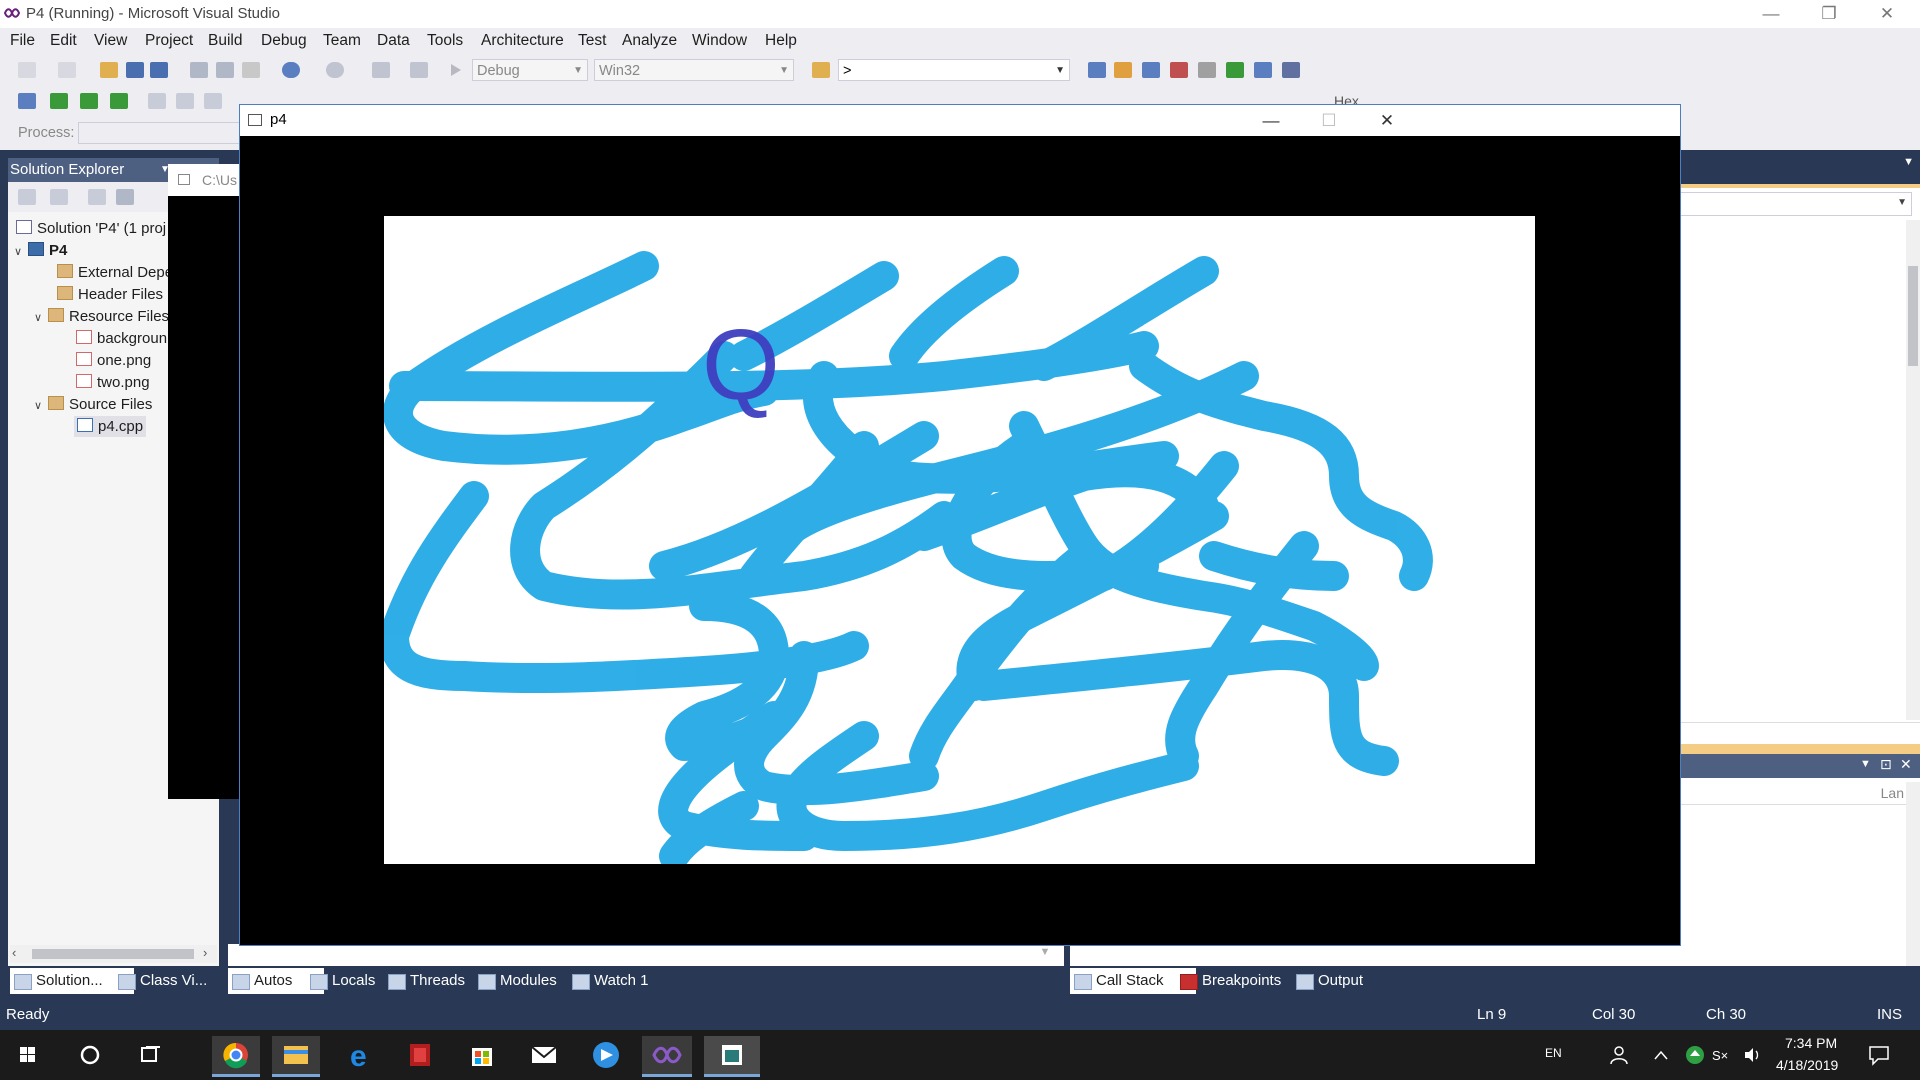 This screenshot has height=1080, width=1920. Describe the element at coordinates (1151, 70) in the screenshot. I see `object-browser-icon` at that location.